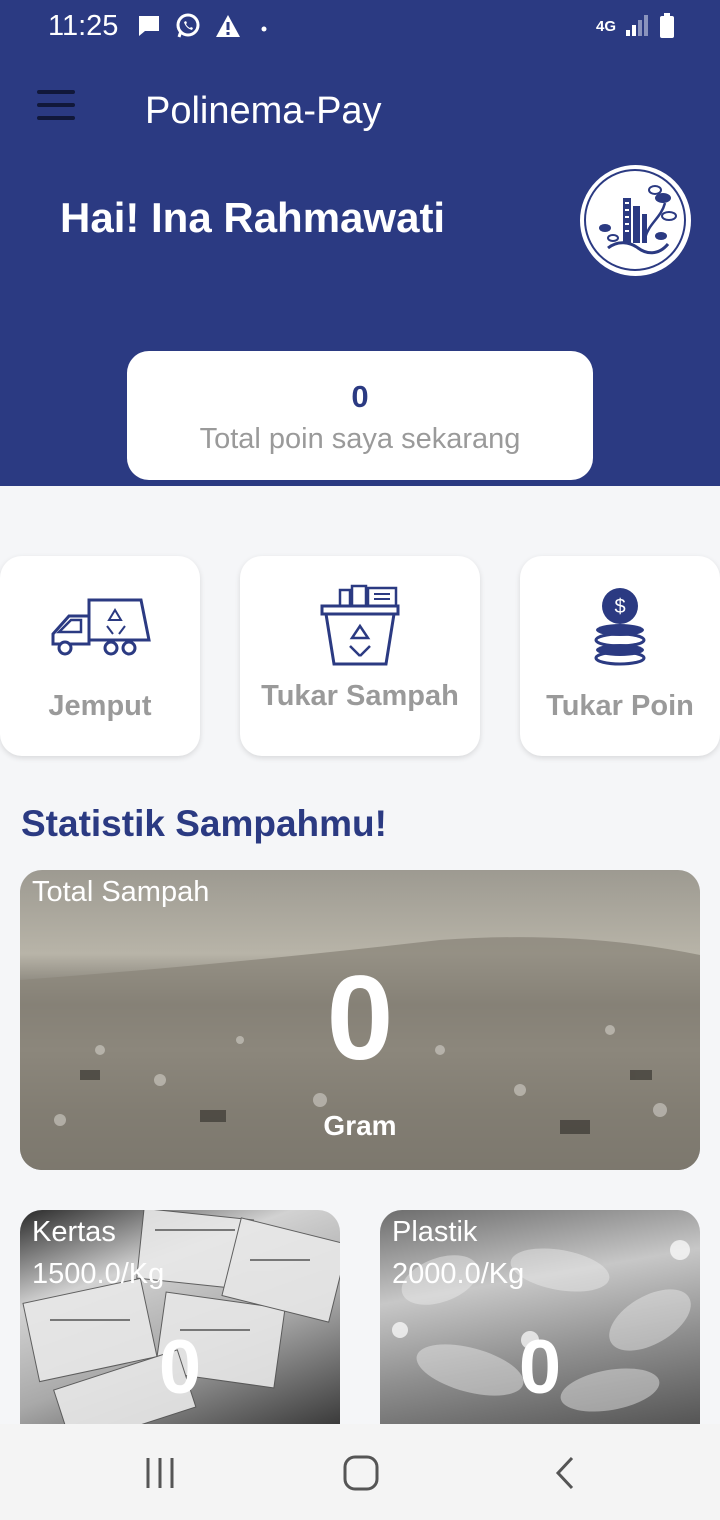  What do you see at coordinates (228, 26) in the screenshot?
I see `warning-icon` at bounding box center [228, 26].